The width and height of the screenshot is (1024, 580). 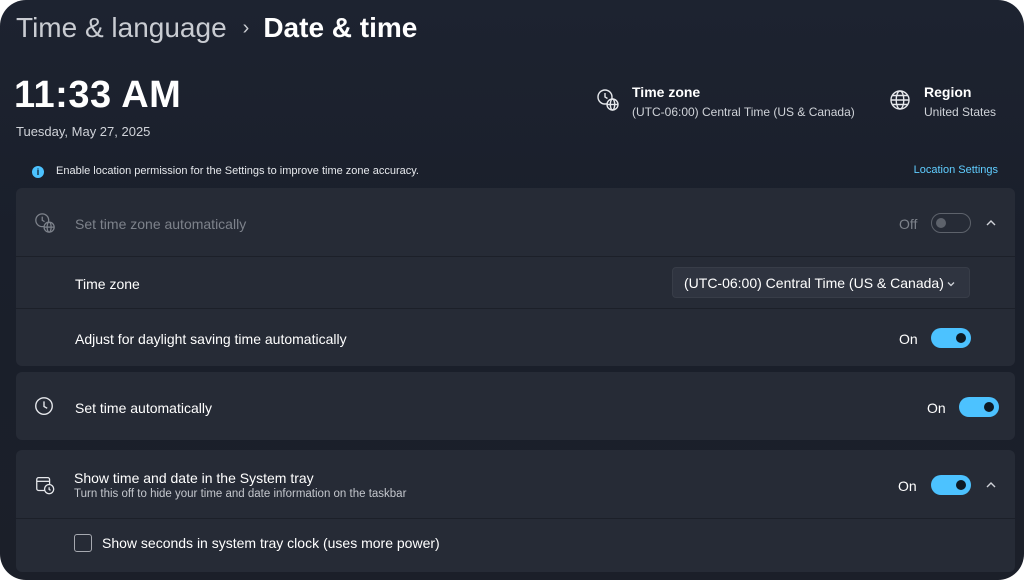 What do you see at coordinates (83, 131) in the screenshot?
I see `current-date: Tuesday, May 27, 2025` at bounding box center [83, 131].